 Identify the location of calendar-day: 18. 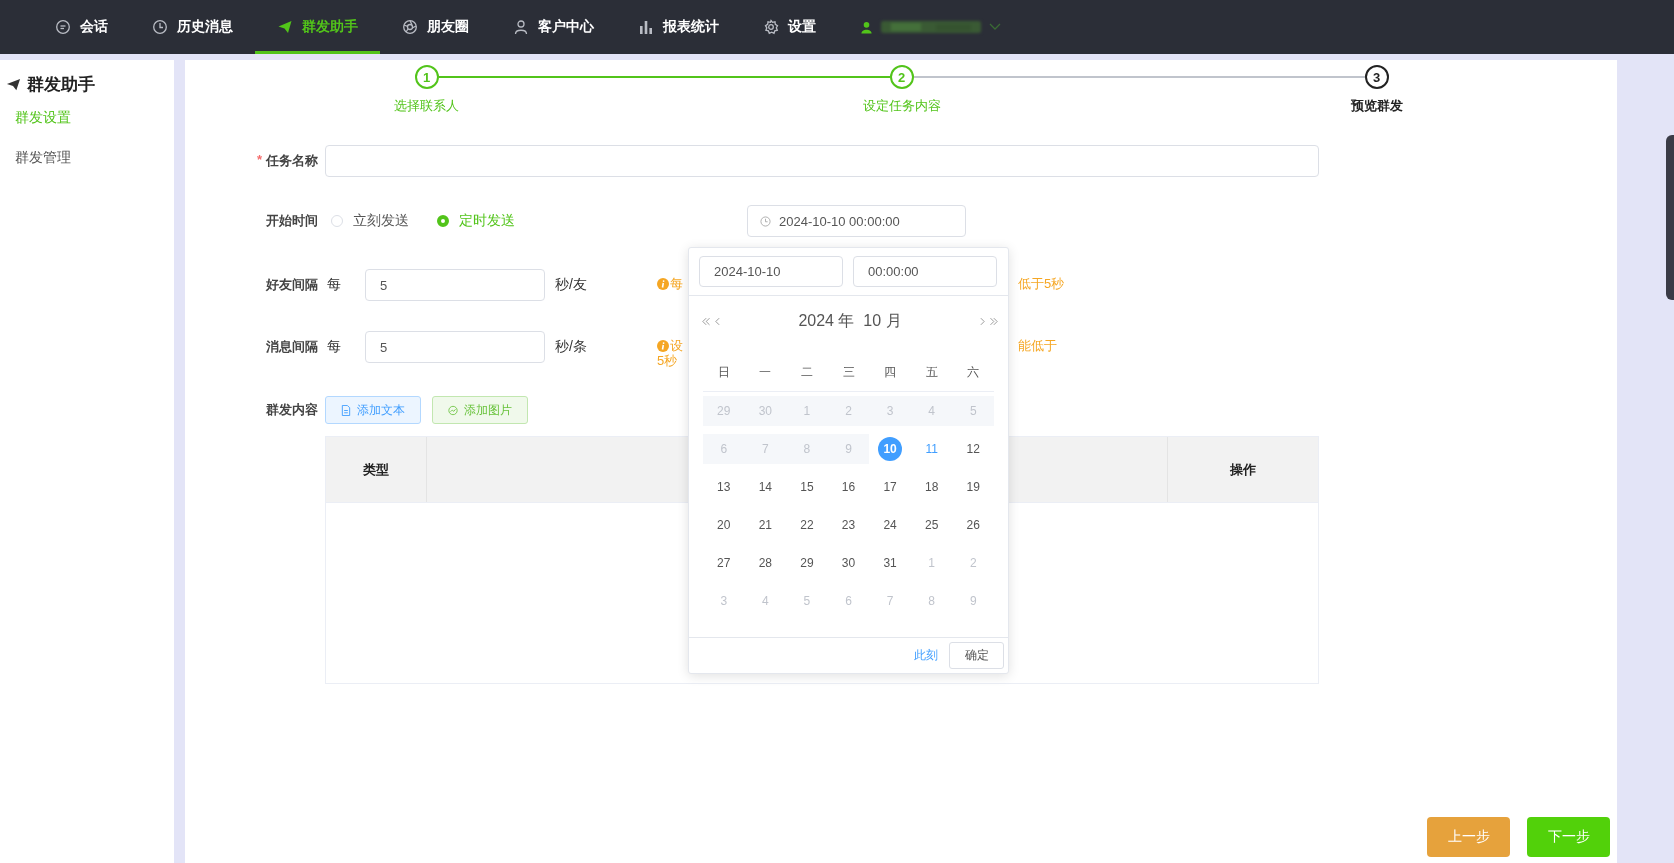
(931, 487).